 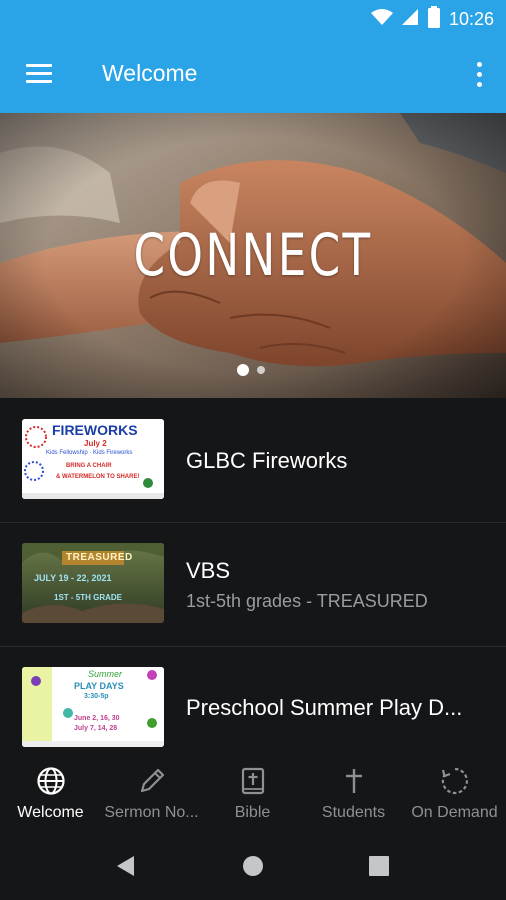 What do you see at coordinates (95, 443) in the screenshot?
I see `thumb-date: July 2` at bounding box center [95, 443].